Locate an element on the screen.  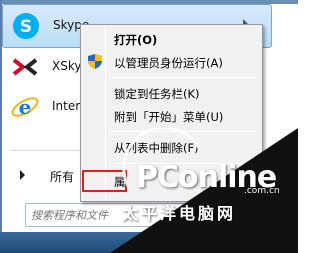
menu-item-run-as-admin: 以管理员身份运行(A) is located at coordinates (172, 62).